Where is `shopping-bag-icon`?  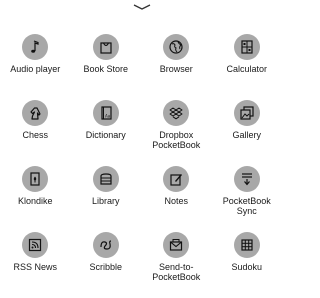
shopping-bag-icon is located at coordinates (105, 47).